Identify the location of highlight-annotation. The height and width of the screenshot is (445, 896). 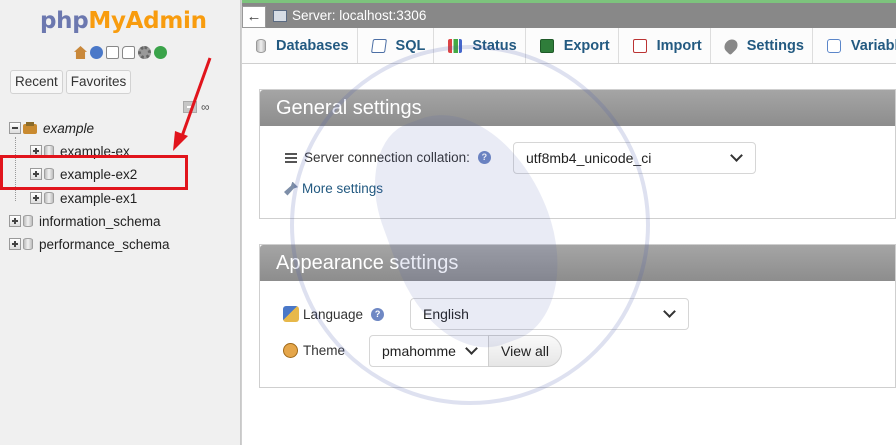
(94, 172).